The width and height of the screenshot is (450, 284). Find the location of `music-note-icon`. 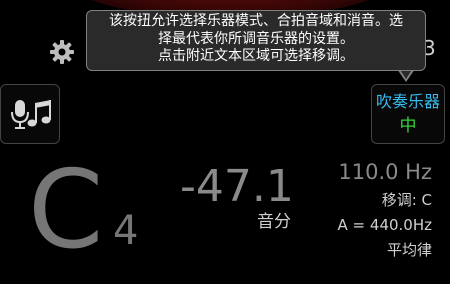

music-note-icon is located at coordinates (39, 113).